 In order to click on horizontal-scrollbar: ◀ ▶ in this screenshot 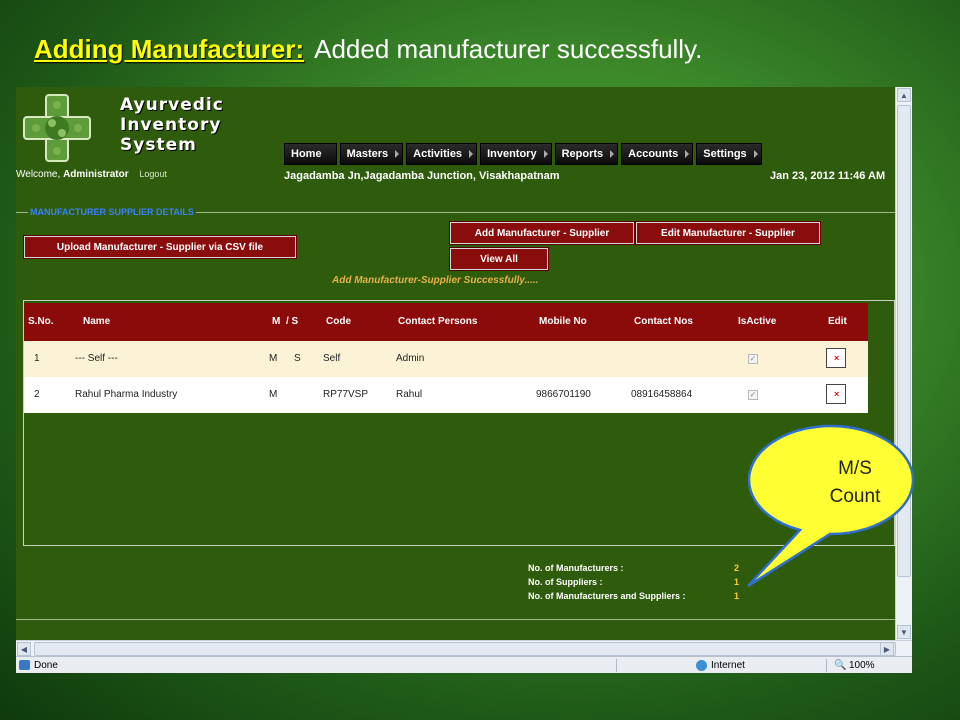, I will do `click(464, 648)`.